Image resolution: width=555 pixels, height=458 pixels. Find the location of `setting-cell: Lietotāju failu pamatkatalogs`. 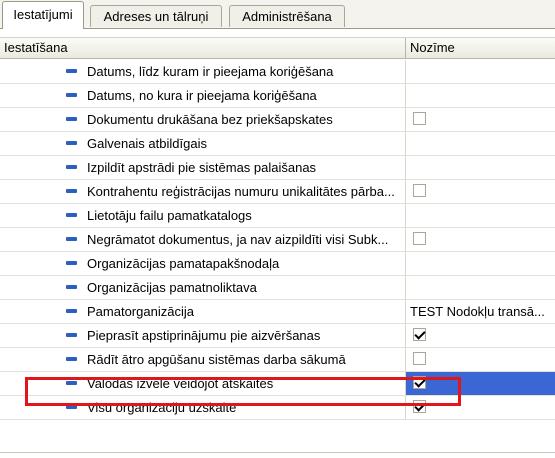

setting-cell: Lietotāju failu pamatkatalogs is located at coordinates (203, 215).